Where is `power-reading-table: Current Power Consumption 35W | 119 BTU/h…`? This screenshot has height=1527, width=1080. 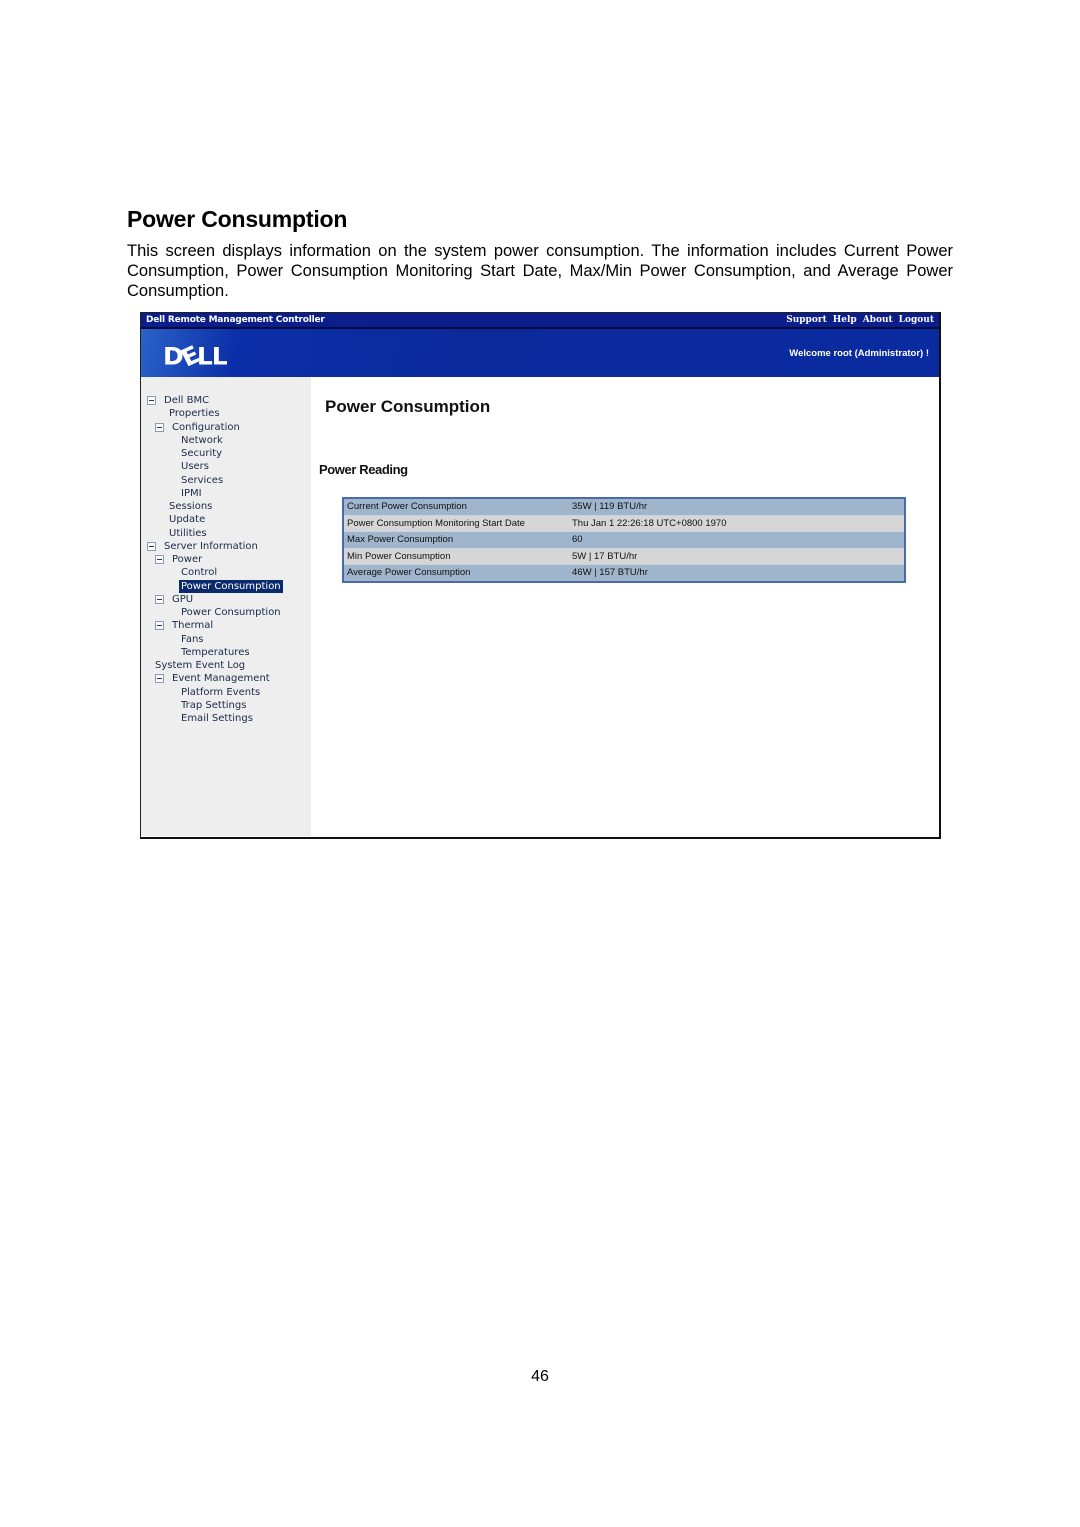
power-reading-table: Current Power Consumption 35W | 119 BTU/h… is located at coordinates (624, 540).